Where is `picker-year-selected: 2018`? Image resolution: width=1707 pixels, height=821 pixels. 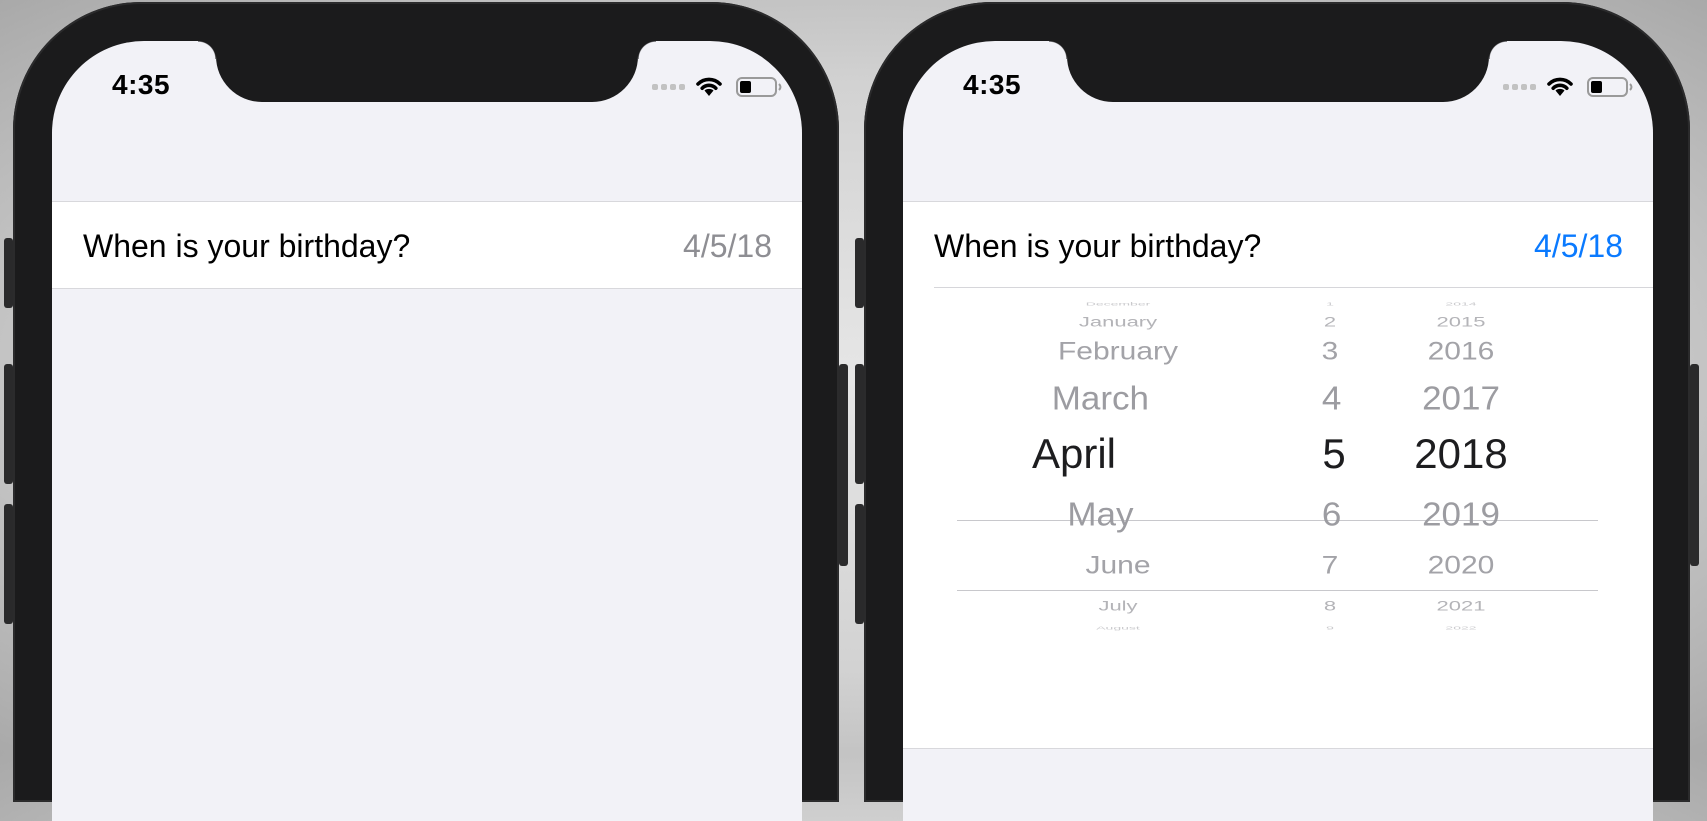
picker-year-selected: 2018 is located at coordinates (1461, 454).